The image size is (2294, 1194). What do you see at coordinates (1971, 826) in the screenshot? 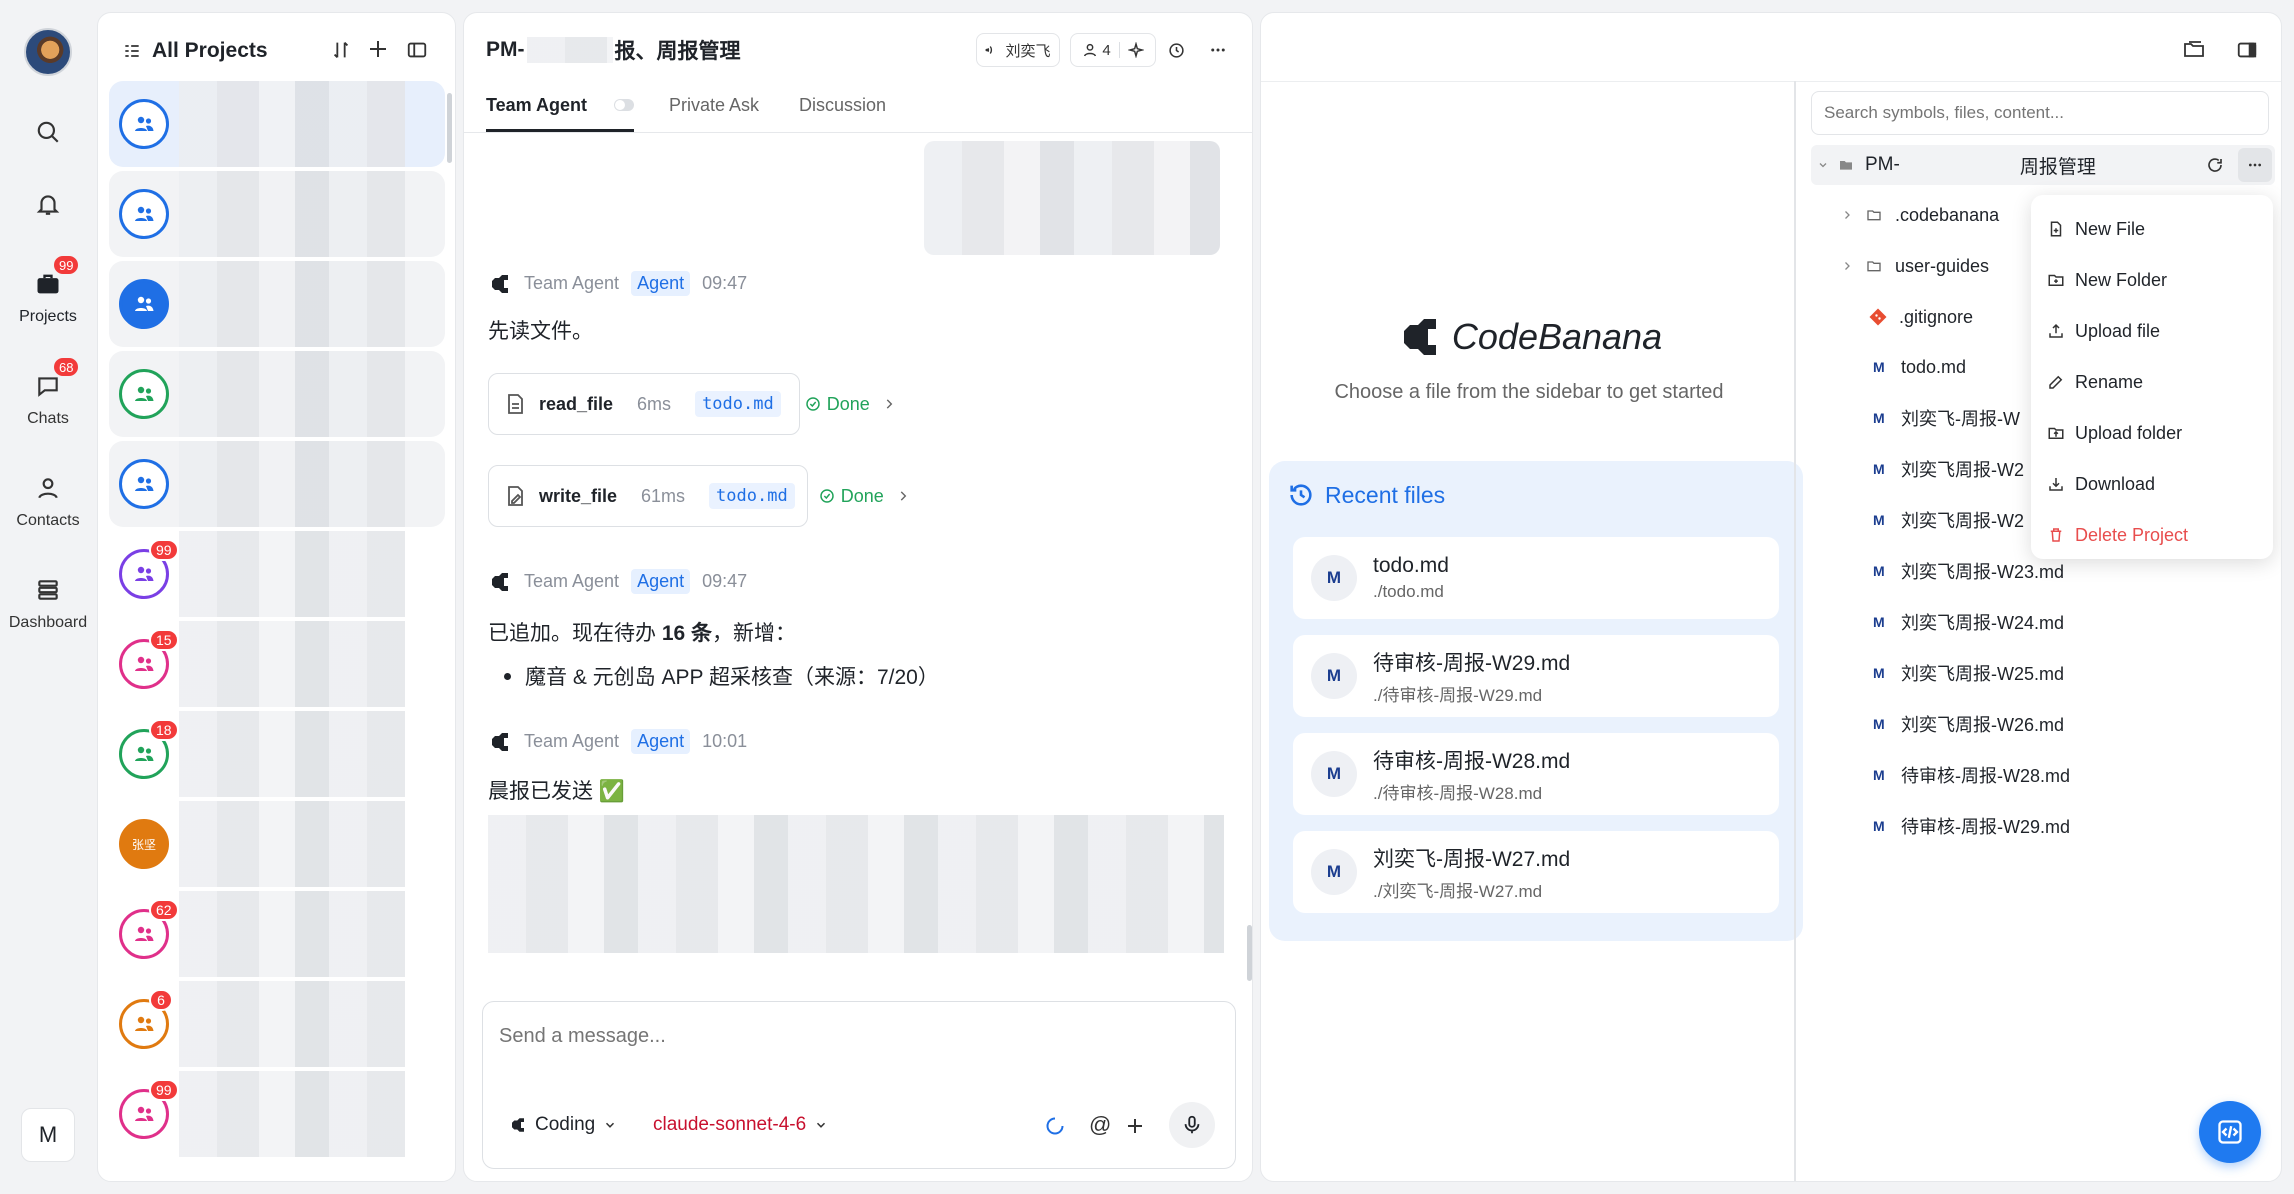
I see `tree-file: M 待审核-周报-W29.md` at bounding box center [1971, 826].